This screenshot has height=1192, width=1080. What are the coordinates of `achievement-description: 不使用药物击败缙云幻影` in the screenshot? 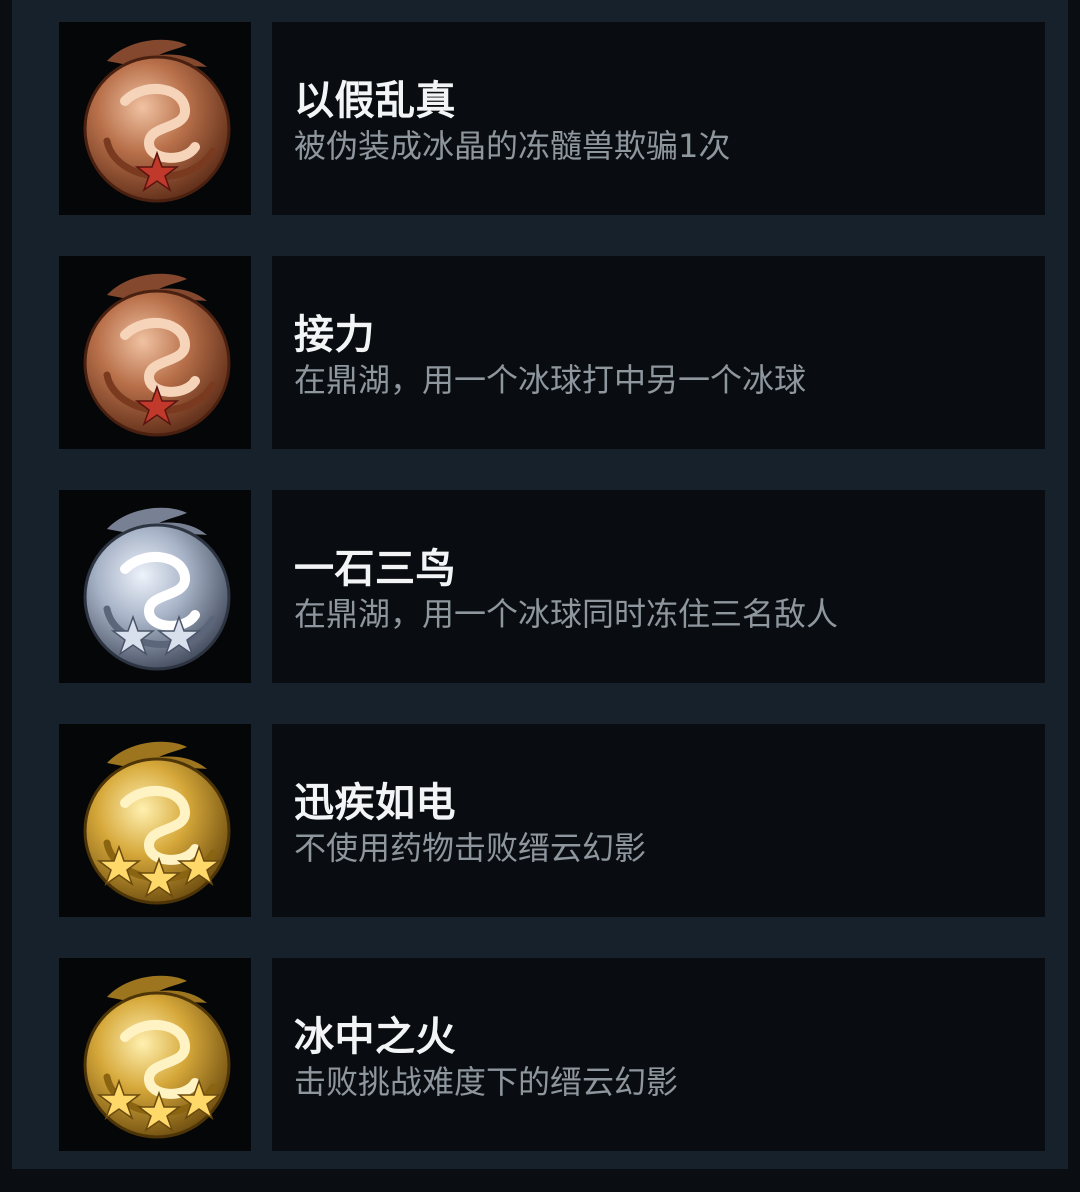 It's located at (470, 847).